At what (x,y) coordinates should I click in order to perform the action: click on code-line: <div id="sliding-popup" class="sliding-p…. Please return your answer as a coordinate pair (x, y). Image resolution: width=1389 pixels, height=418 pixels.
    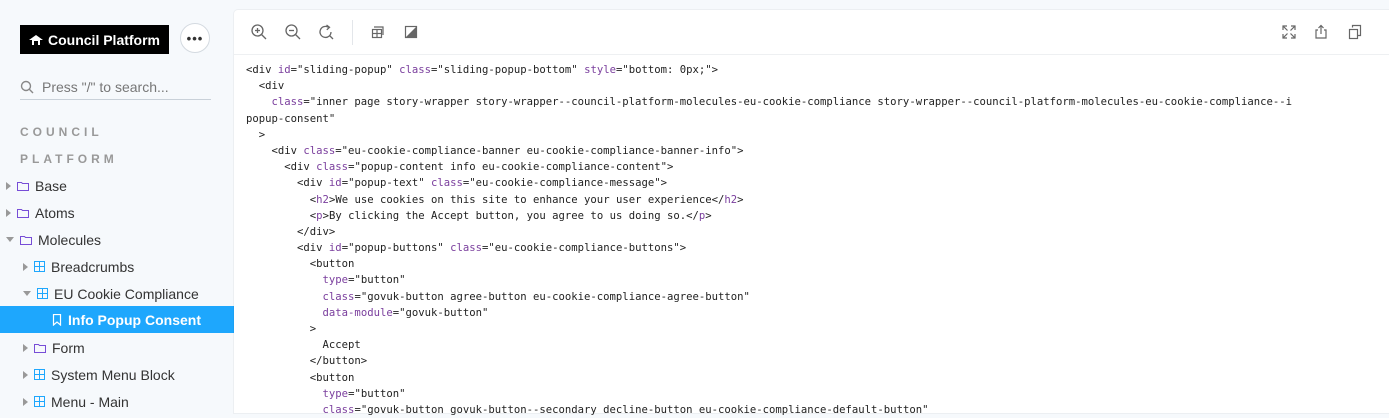
    Looking at the image, I should click on (482, 70).